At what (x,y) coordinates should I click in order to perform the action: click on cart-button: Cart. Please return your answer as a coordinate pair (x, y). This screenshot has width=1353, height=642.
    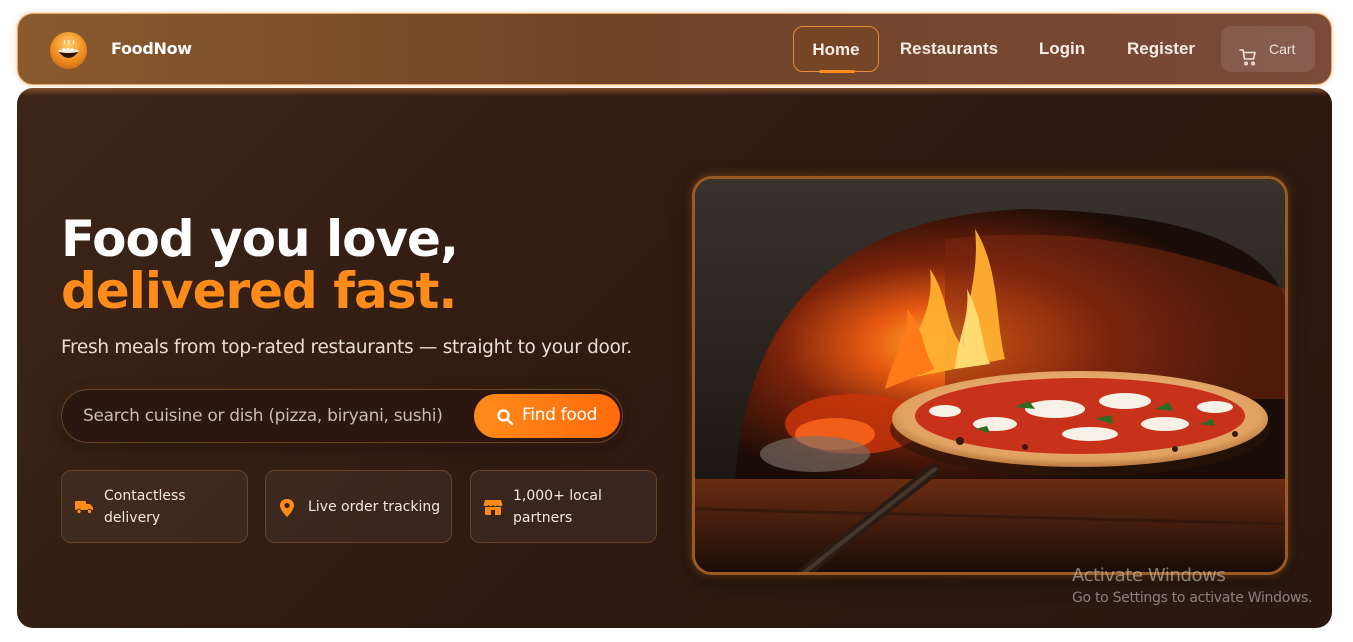
    Looking at the image, I should click on (1268, 49).